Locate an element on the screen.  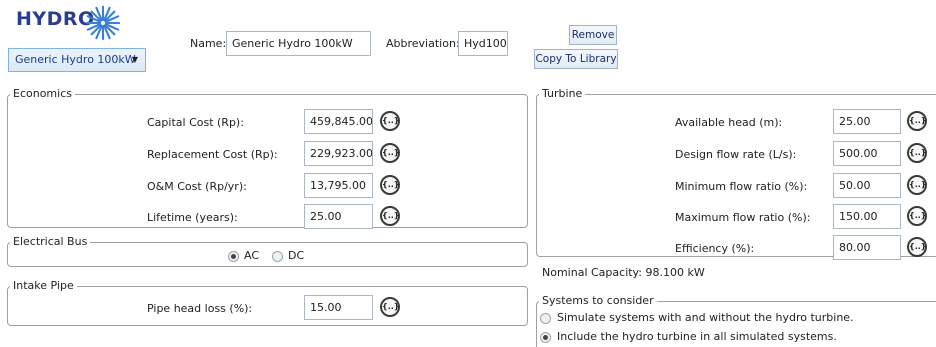
lifetime-input: 25.00 is located at coordinates (338, 216).